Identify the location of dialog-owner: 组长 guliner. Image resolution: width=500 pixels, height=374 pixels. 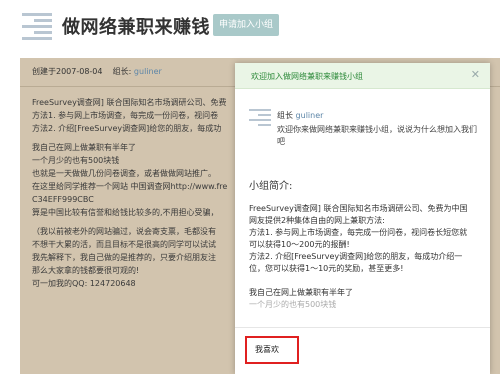
(300, 115).